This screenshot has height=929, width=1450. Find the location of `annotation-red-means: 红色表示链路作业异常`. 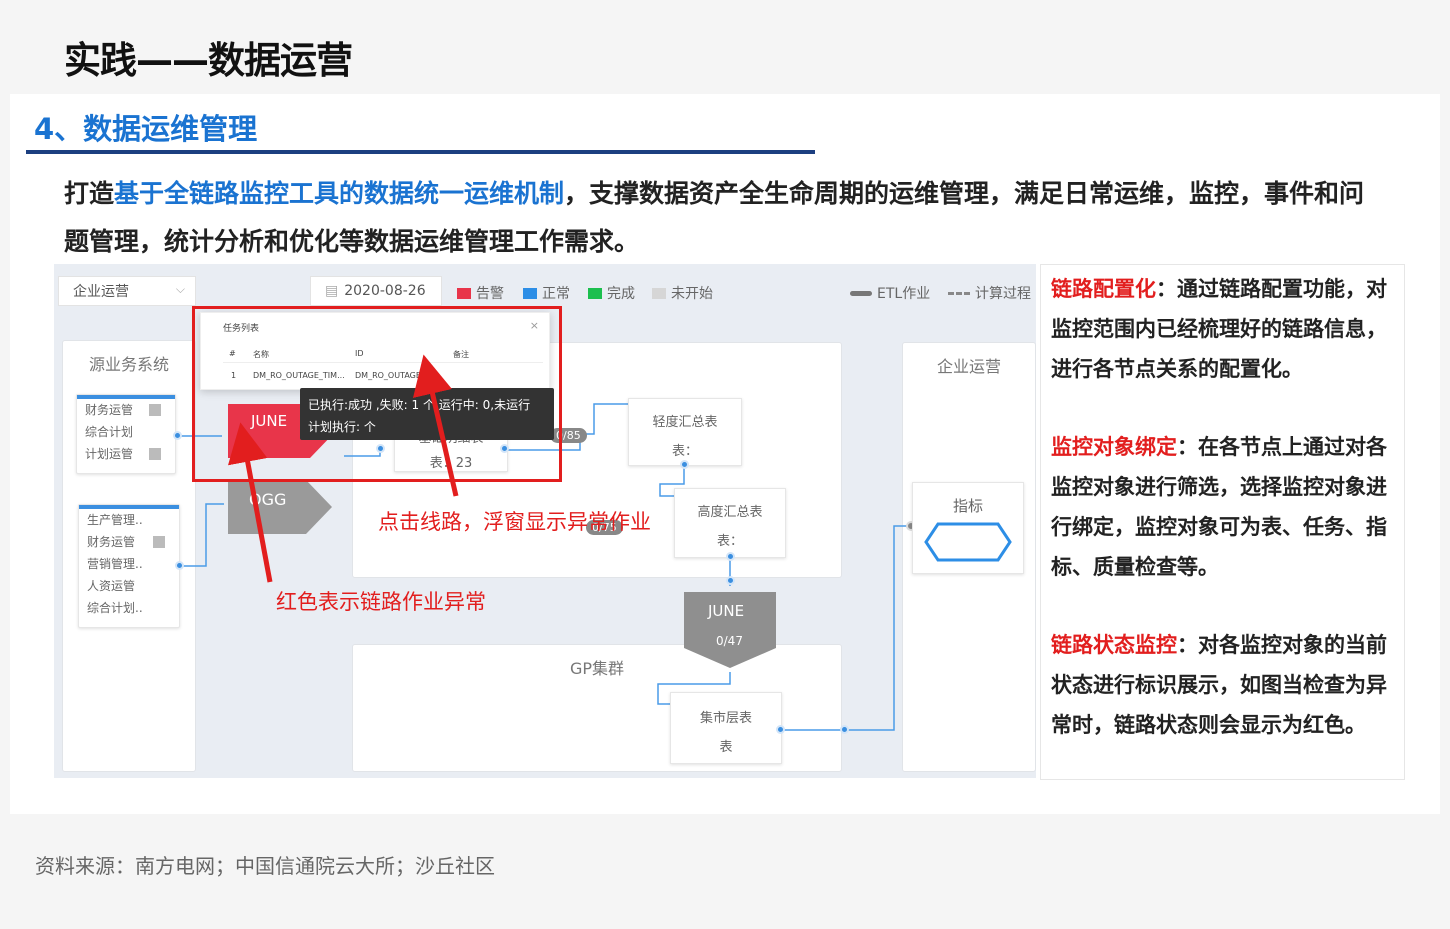

annotation-red-means: 红色表示链路作业异常 is located at coordinates (381, 602).